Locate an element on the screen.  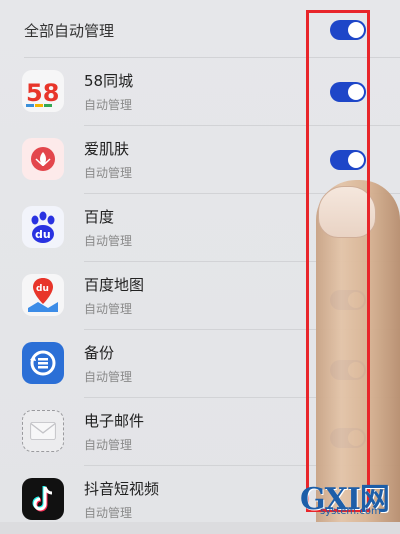
master-toggle-label: 全部自动管理 is located at coordinates (69, 31).